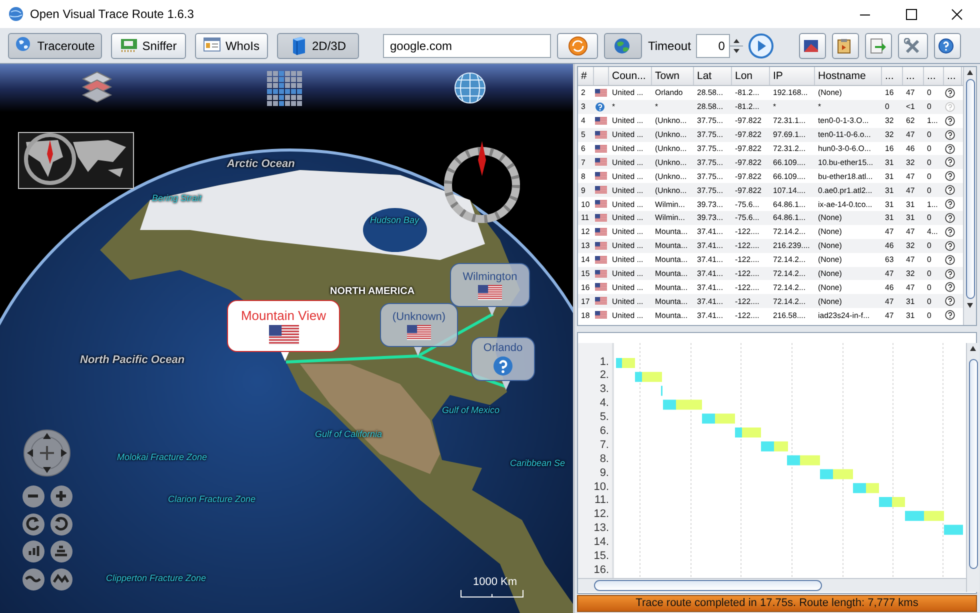 The width and height of the screenshot is (980, 613). I want to click on column-header: #, so click(586, 76).